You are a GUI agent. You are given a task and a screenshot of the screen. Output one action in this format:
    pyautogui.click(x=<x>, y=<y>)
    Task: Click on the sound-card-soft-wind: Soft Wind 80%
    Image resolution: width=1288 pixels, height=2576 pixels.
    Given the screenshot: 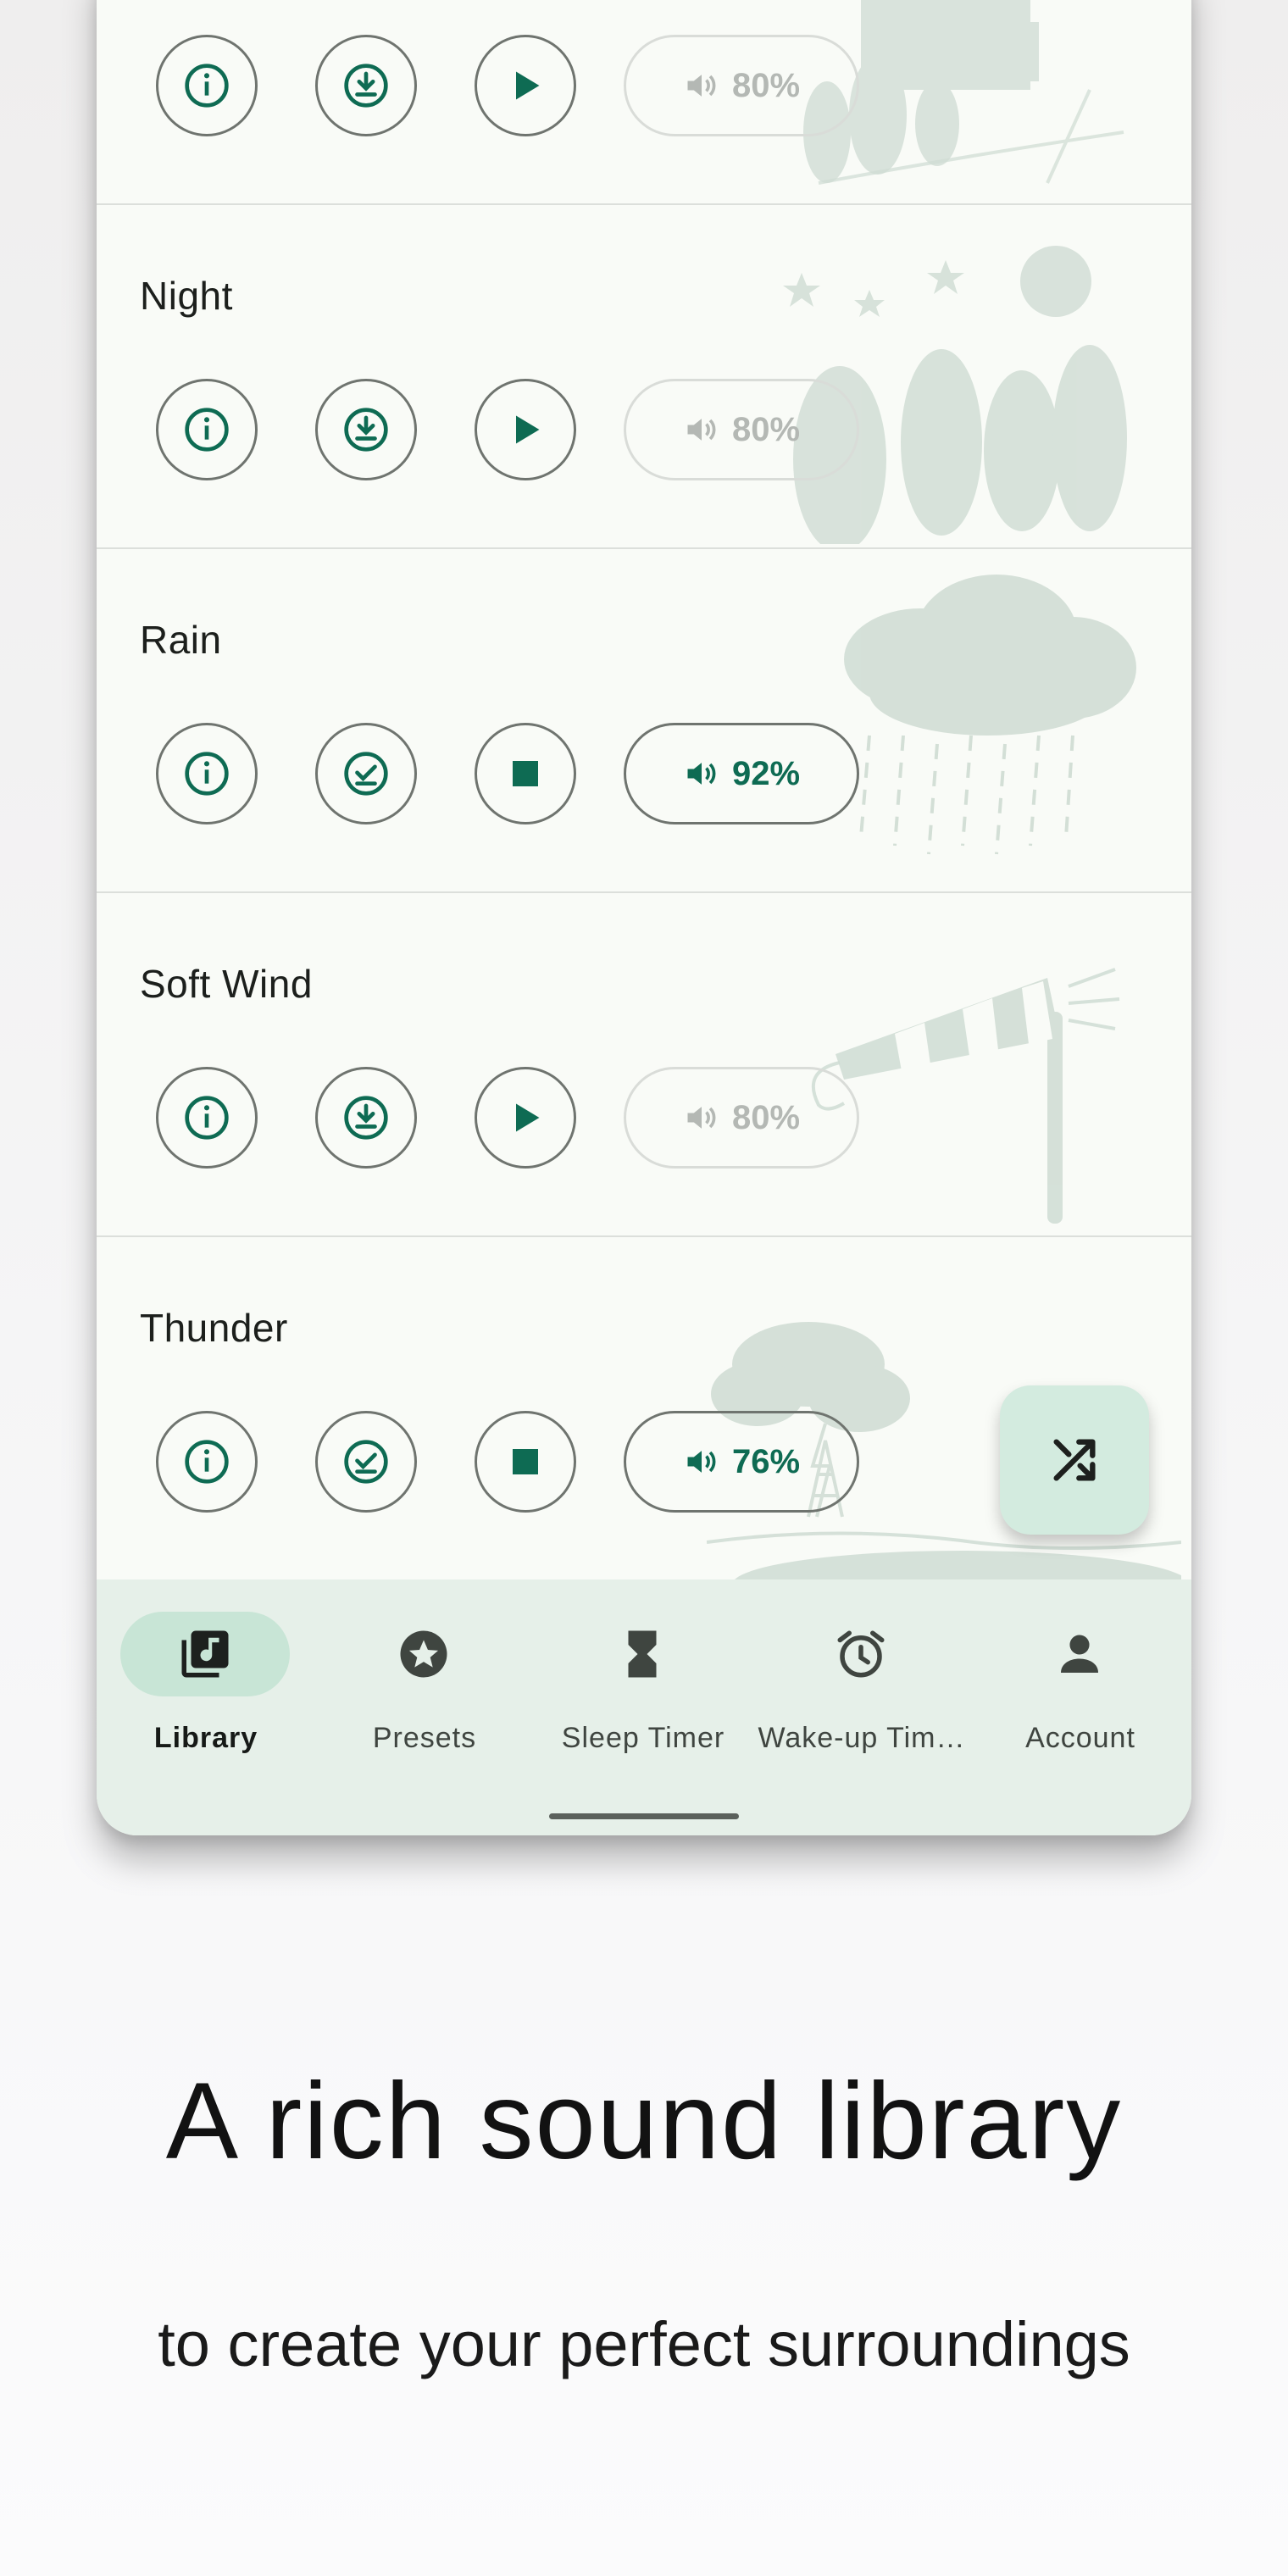 What is the action you would take?
    pyautogui.click(x=644, y=1065)
    